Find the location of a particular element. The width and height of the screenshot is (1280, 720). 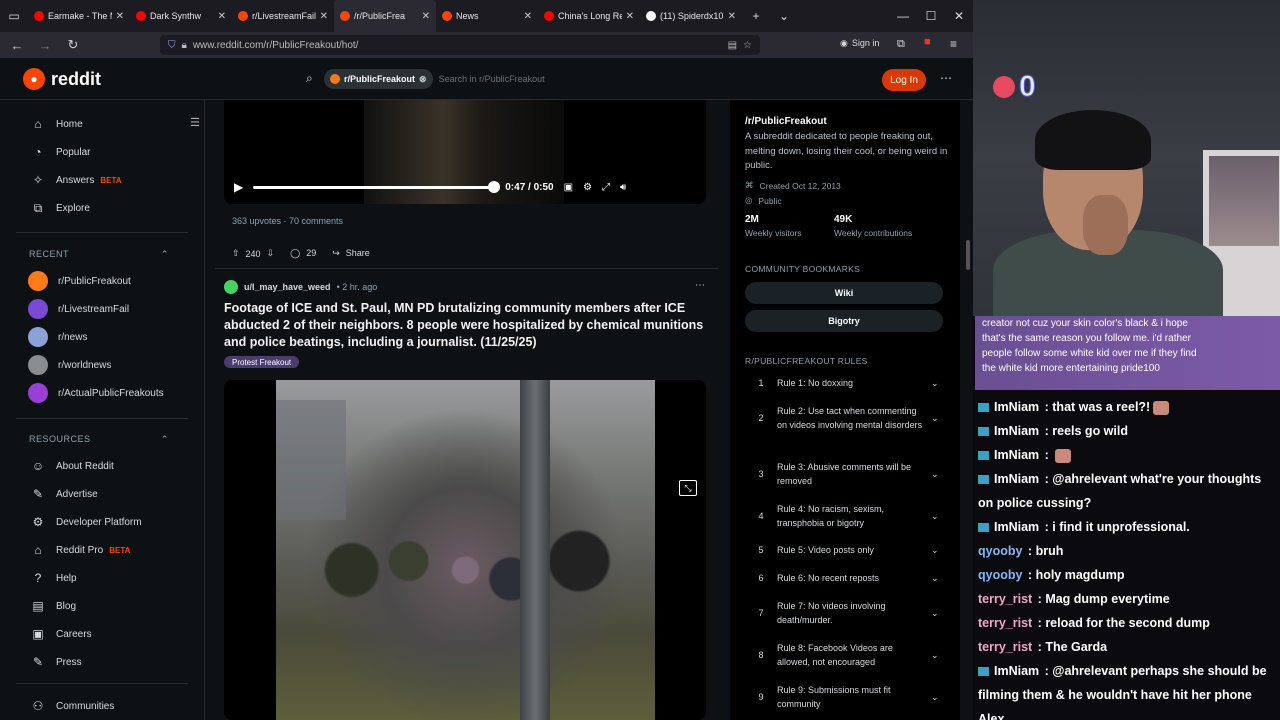

back-icon: ← is located at coordinates (17, 45).